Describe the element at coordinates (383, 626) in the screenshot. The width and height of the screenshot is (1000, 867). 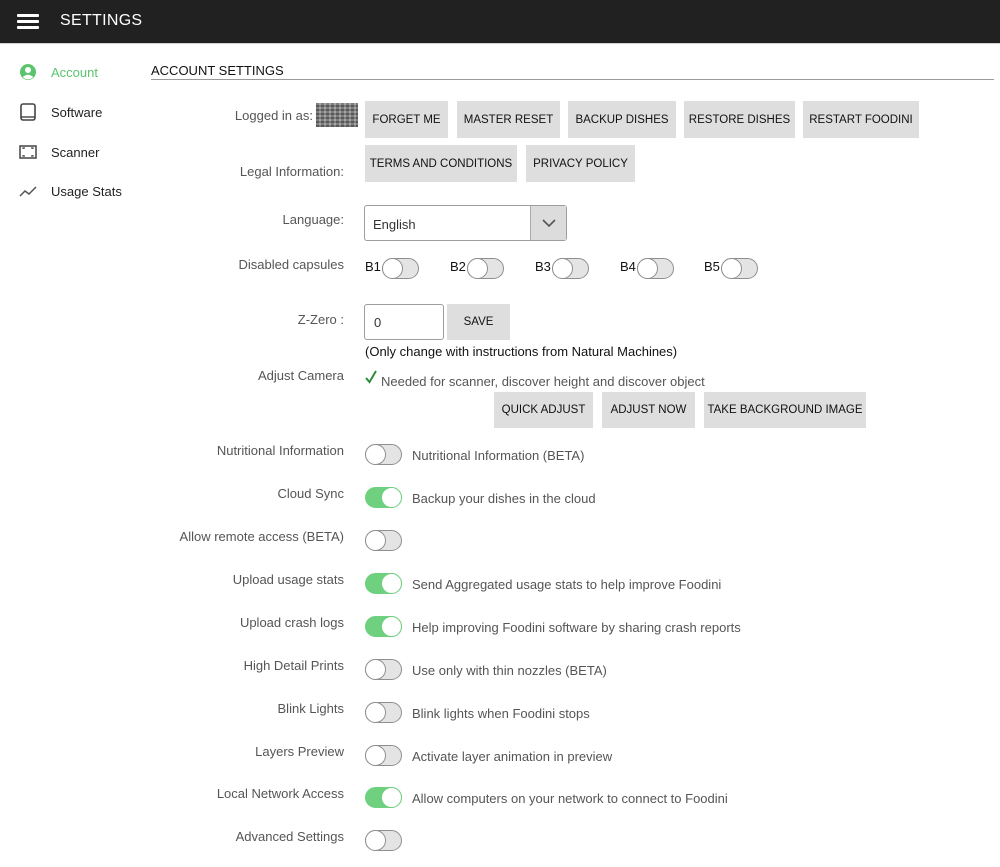
I see `upload-crash-logs-toggle` at that location.